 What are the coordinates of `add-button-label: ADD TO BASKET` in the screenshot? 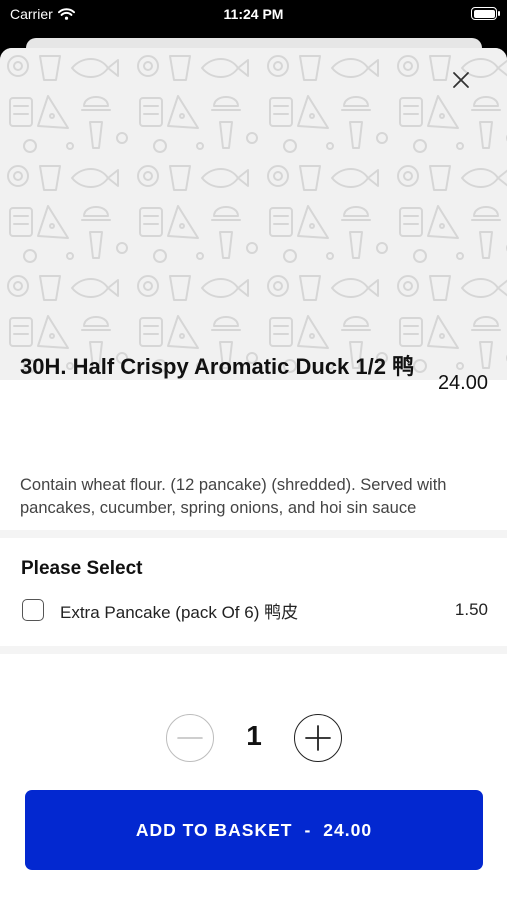 It's located at (214, 829).